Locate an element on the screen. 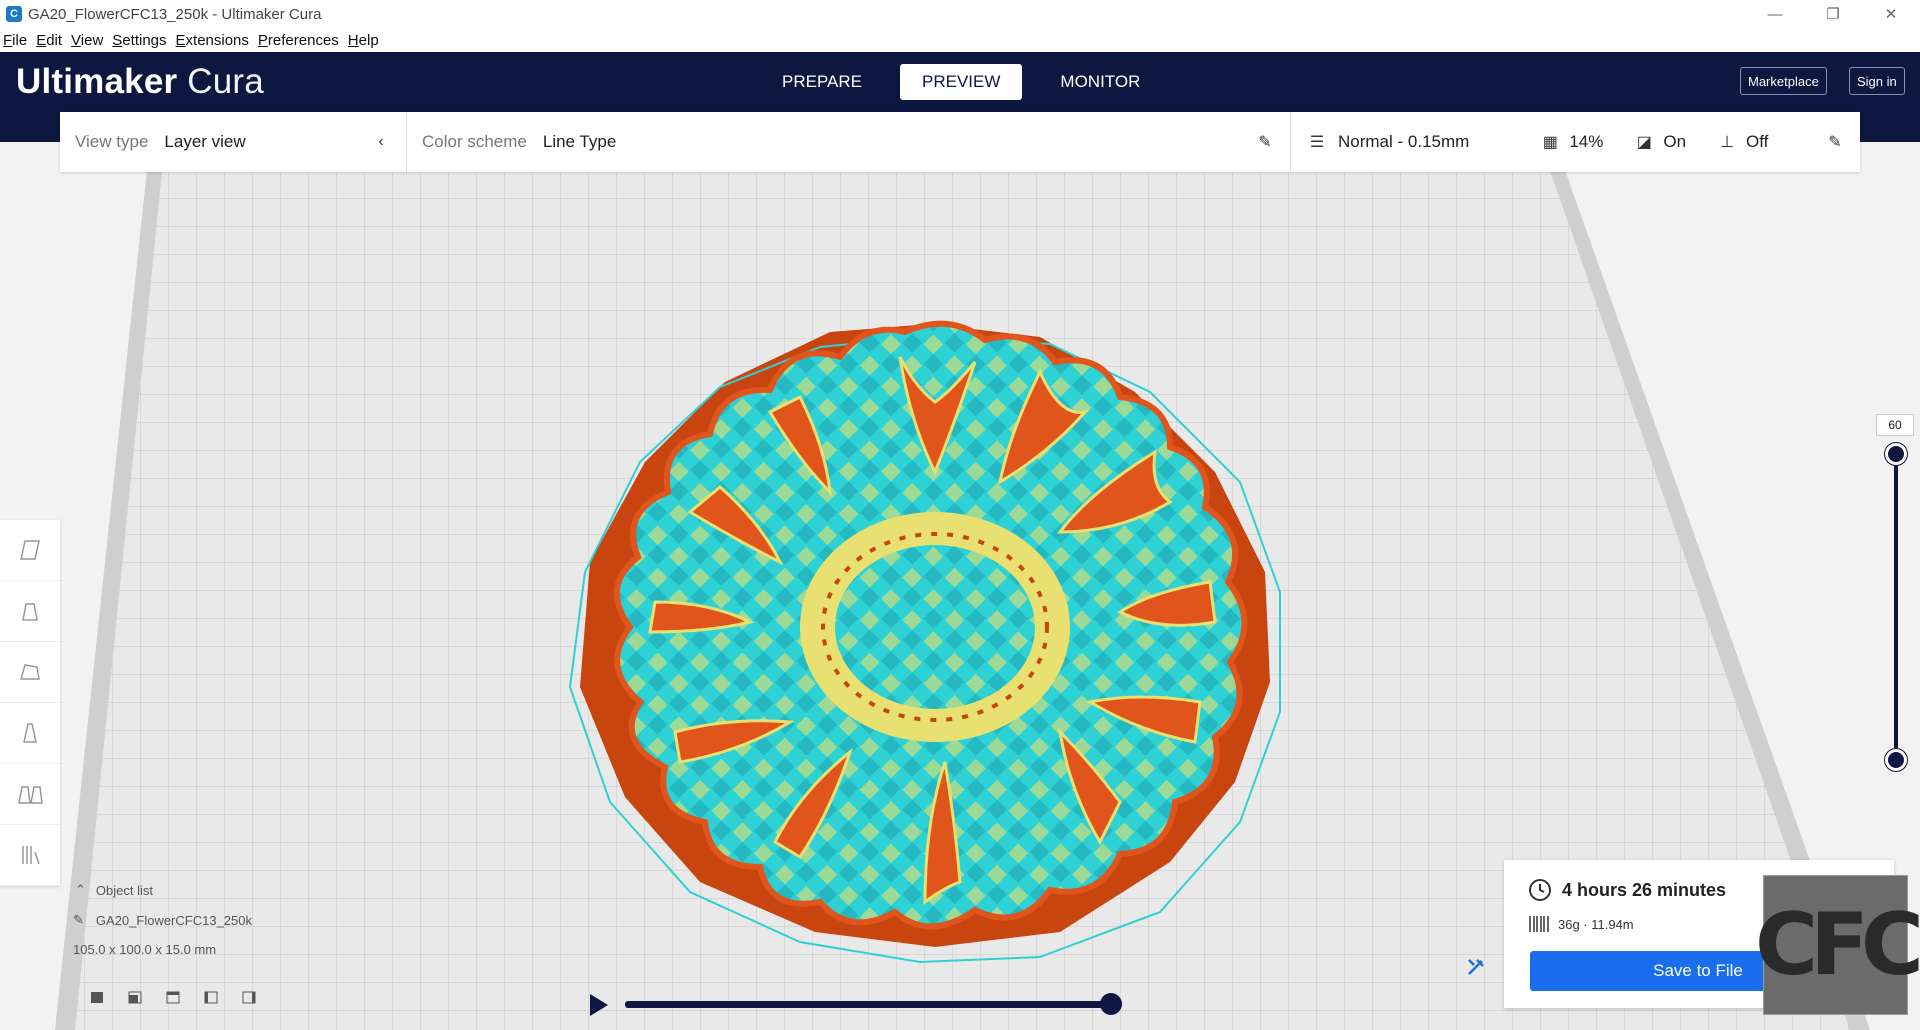 Image resolution: width=1920 pixels, height=1030 pixels. window-title: GA20_FlowerCFC13_250k - Ultimaker Cura is located at coordinates (175, 14).